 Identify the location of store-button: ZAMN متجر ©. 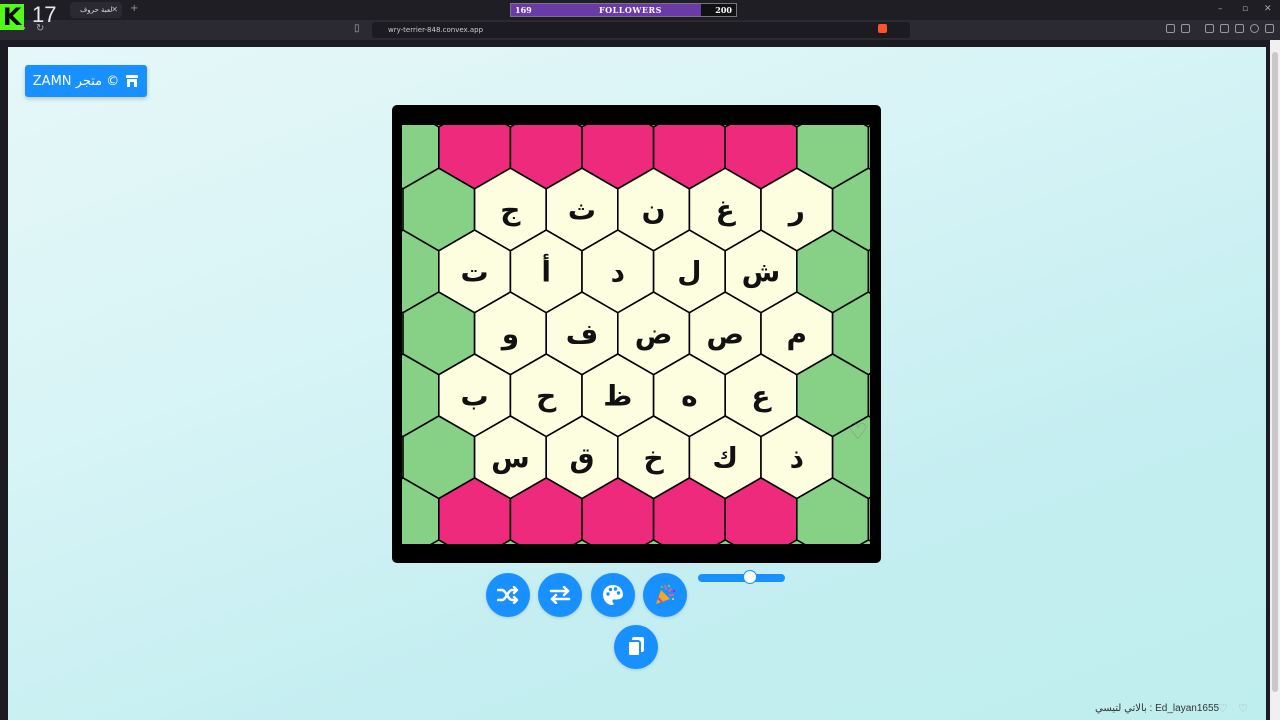
(86, 81).